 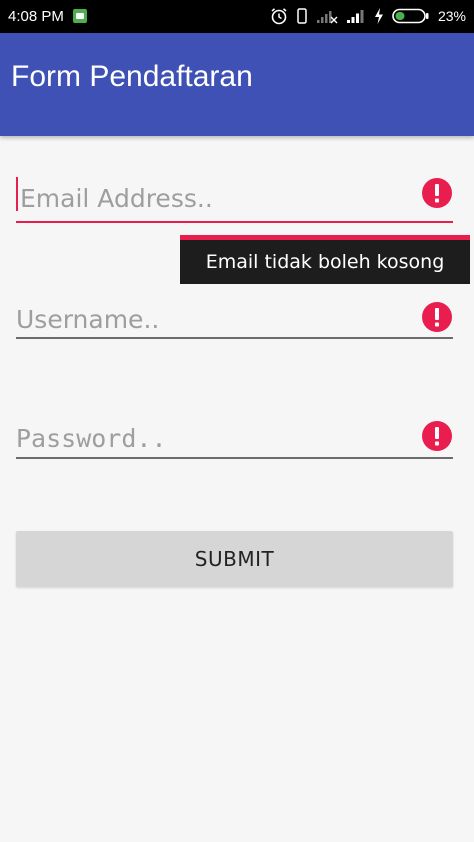 What do you see at coordinates (17, 194) in the screenshot?
I see `text-cursor` at bounding box center [17, 194].